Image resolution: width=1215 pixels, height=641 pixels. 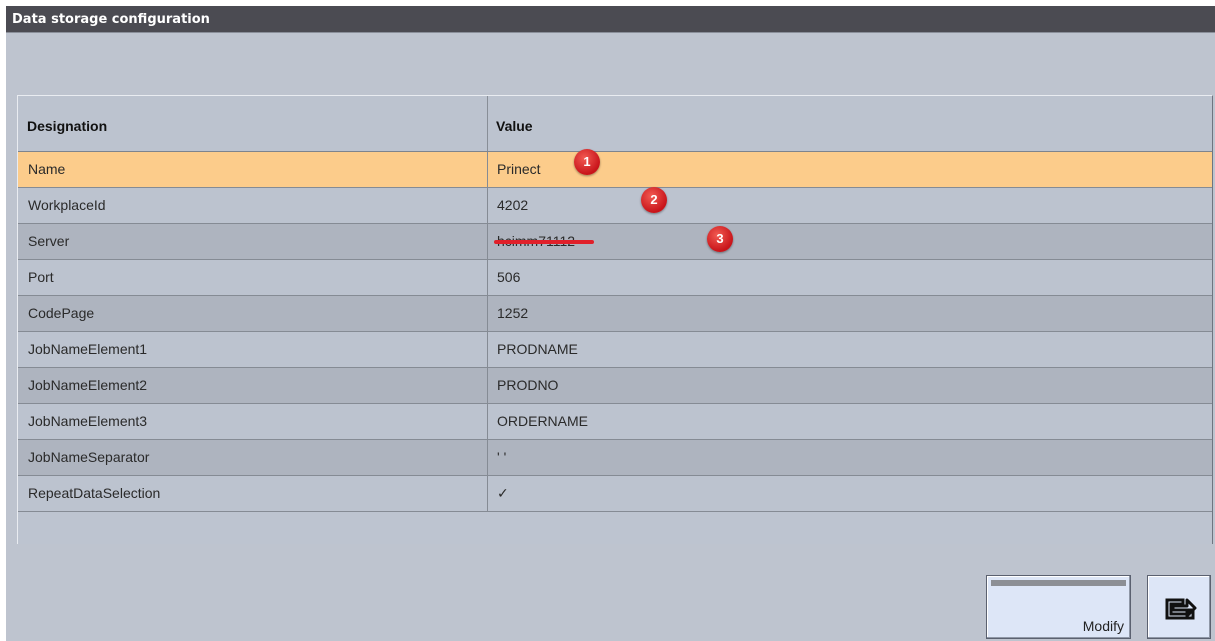 I want to click on exit-button, so click(x=1179, y=607).